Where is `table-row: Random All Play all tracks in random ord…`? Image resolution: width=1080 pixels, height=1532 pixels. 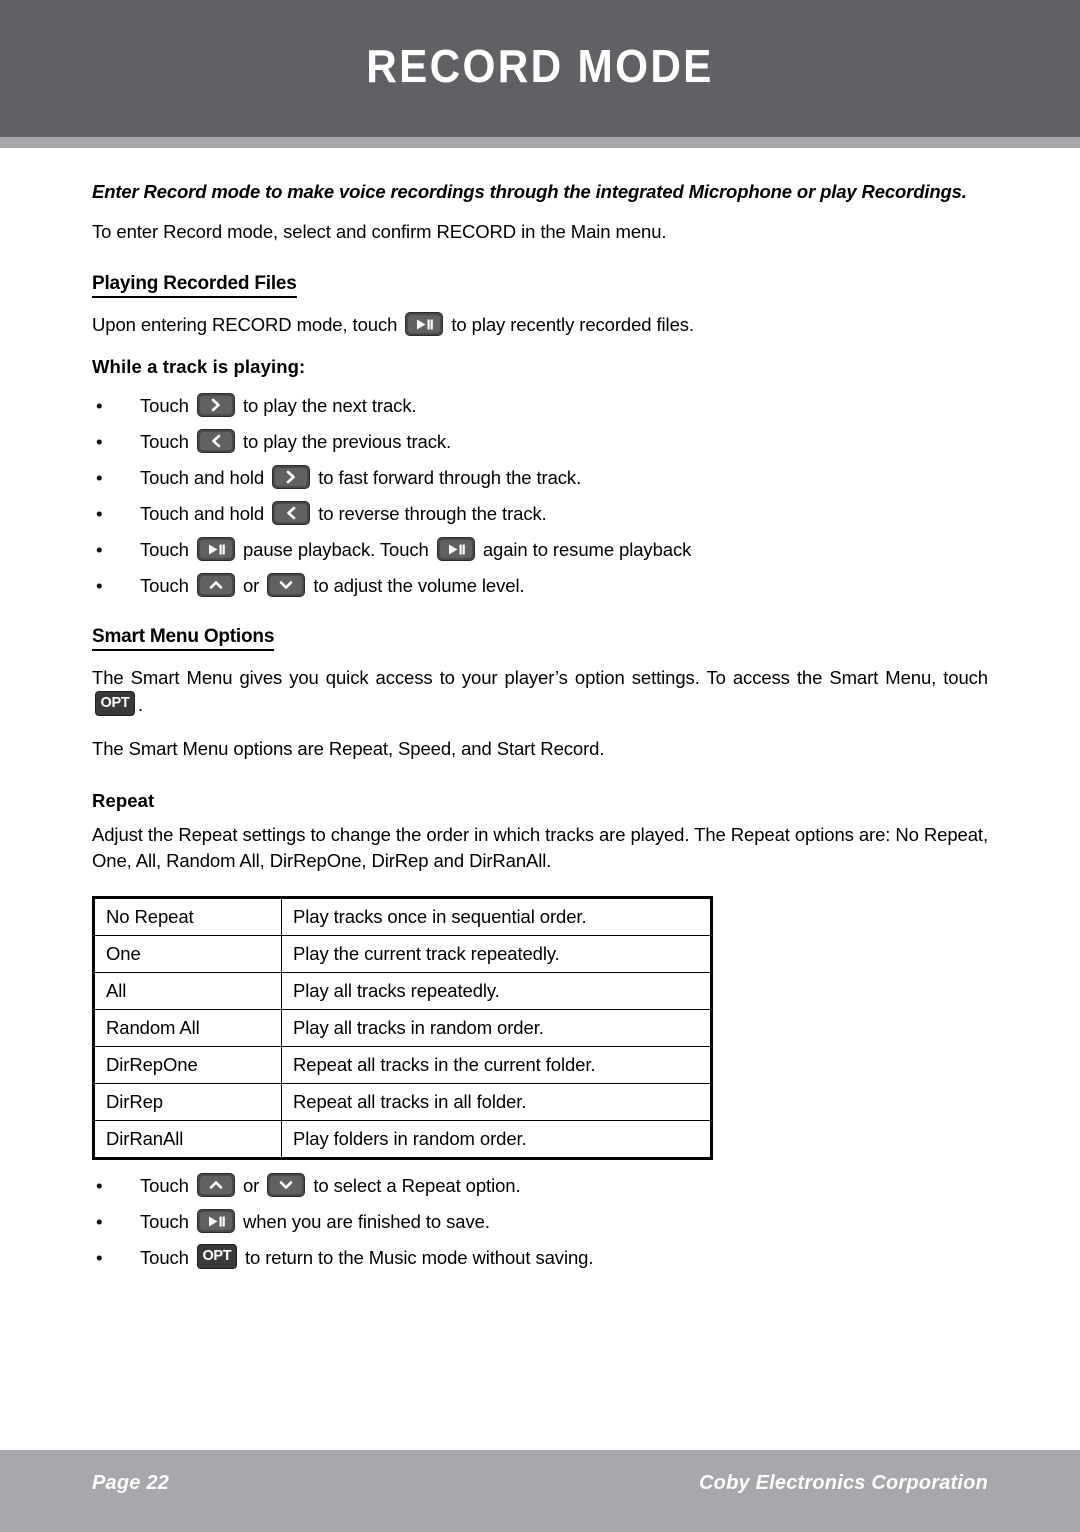
table-row: Random All Play all tracks in random ord… is located at coordinates (402, 1028).